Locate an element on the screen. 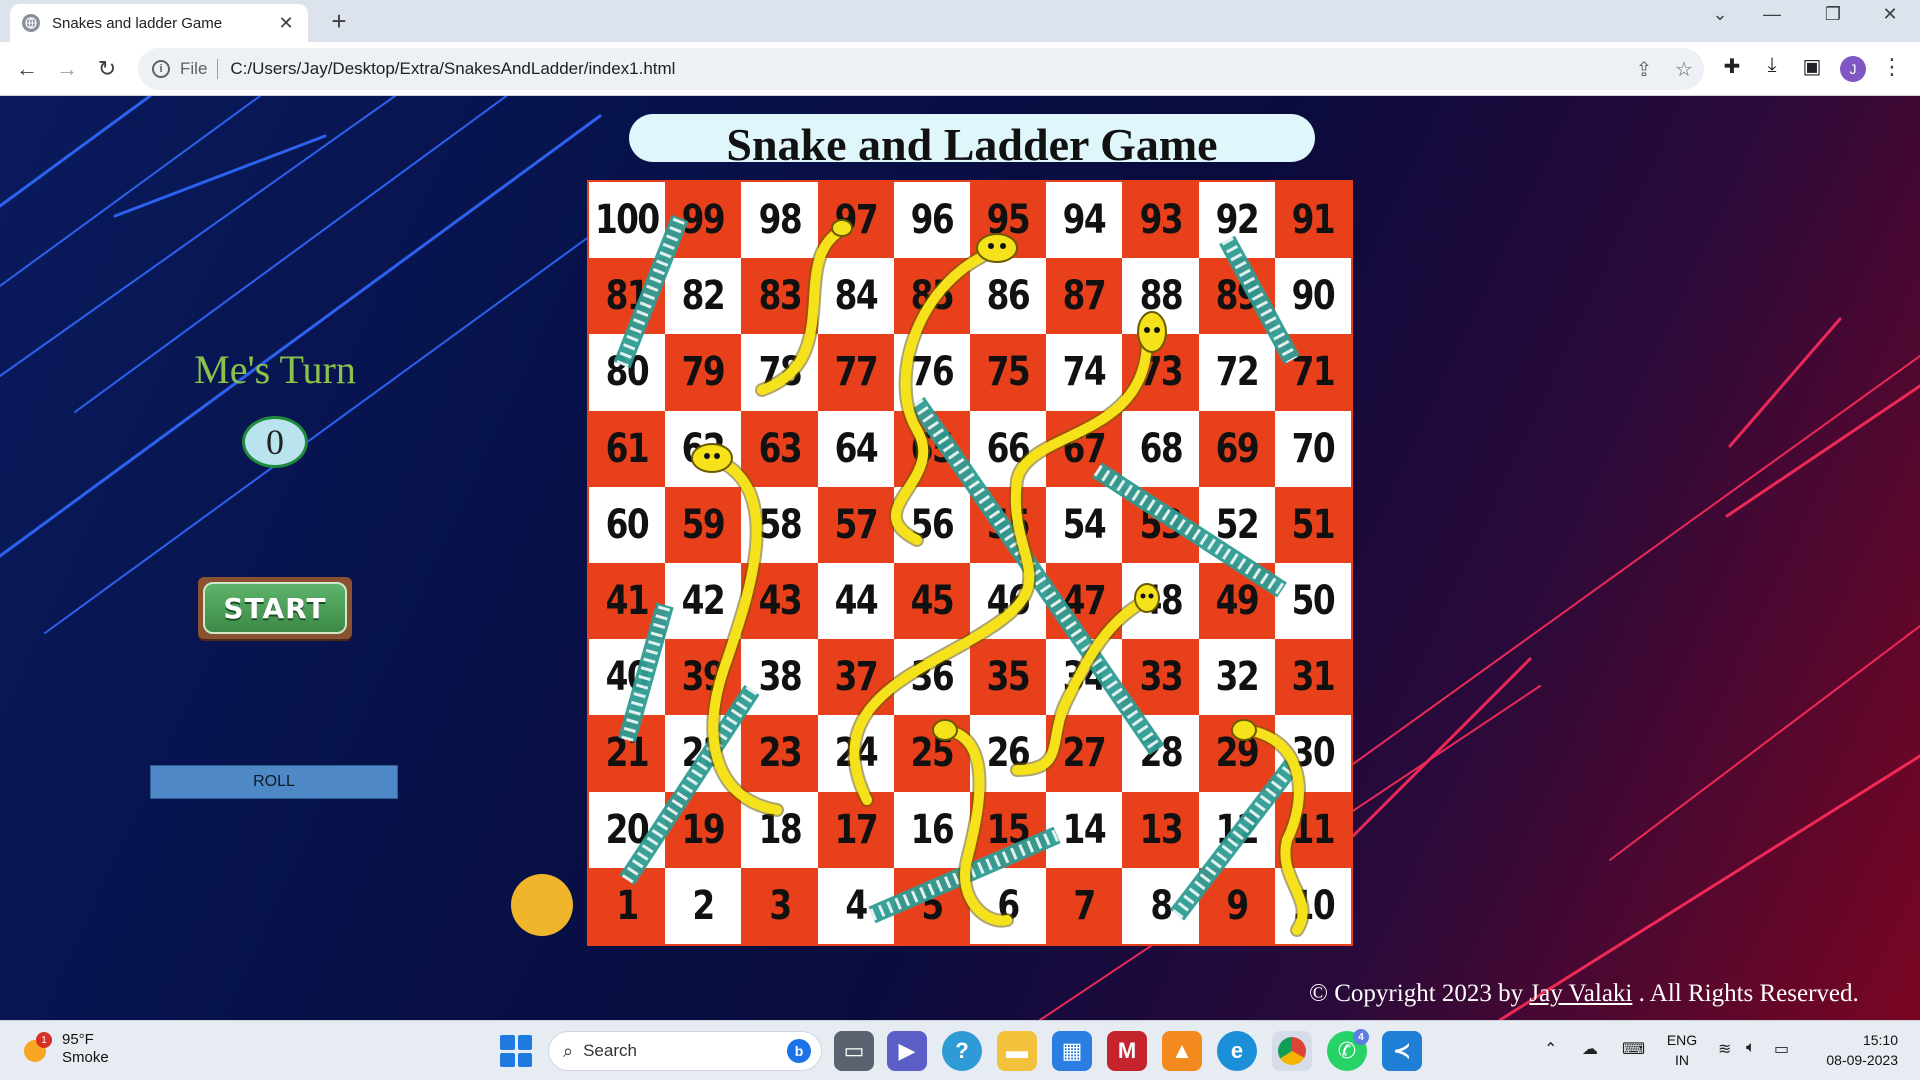  extensions-puzzle-icon: ✚ is located at coordinates (1732, 66).